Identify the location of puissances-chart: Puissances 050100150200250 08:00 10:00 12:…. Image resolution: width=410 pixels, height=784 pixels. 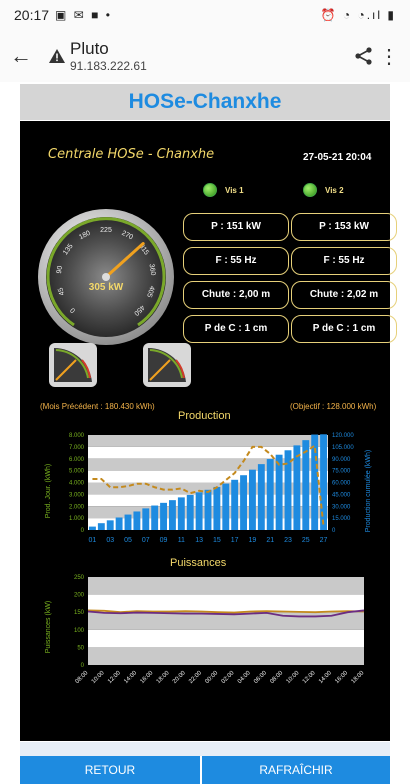
(205, 621).